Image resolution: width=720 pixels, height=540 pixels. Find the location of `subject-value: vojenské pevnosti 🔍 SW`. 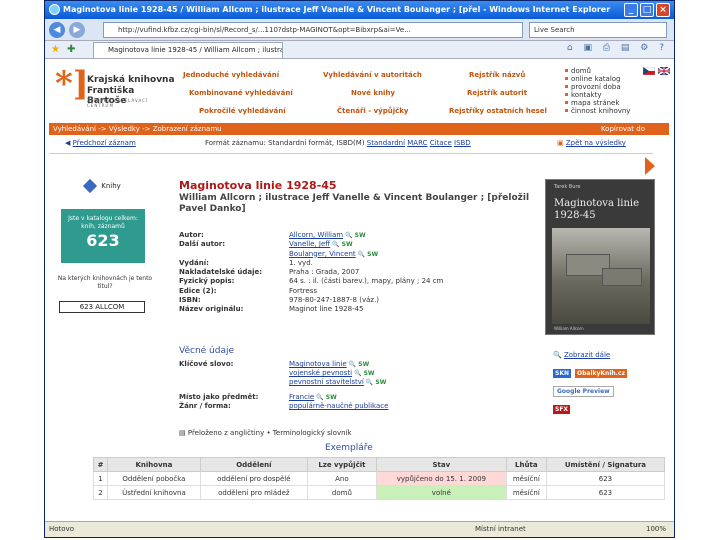

subject-value: vojenské pevnosti 🔍 SW is located at coordinates (332, 373).